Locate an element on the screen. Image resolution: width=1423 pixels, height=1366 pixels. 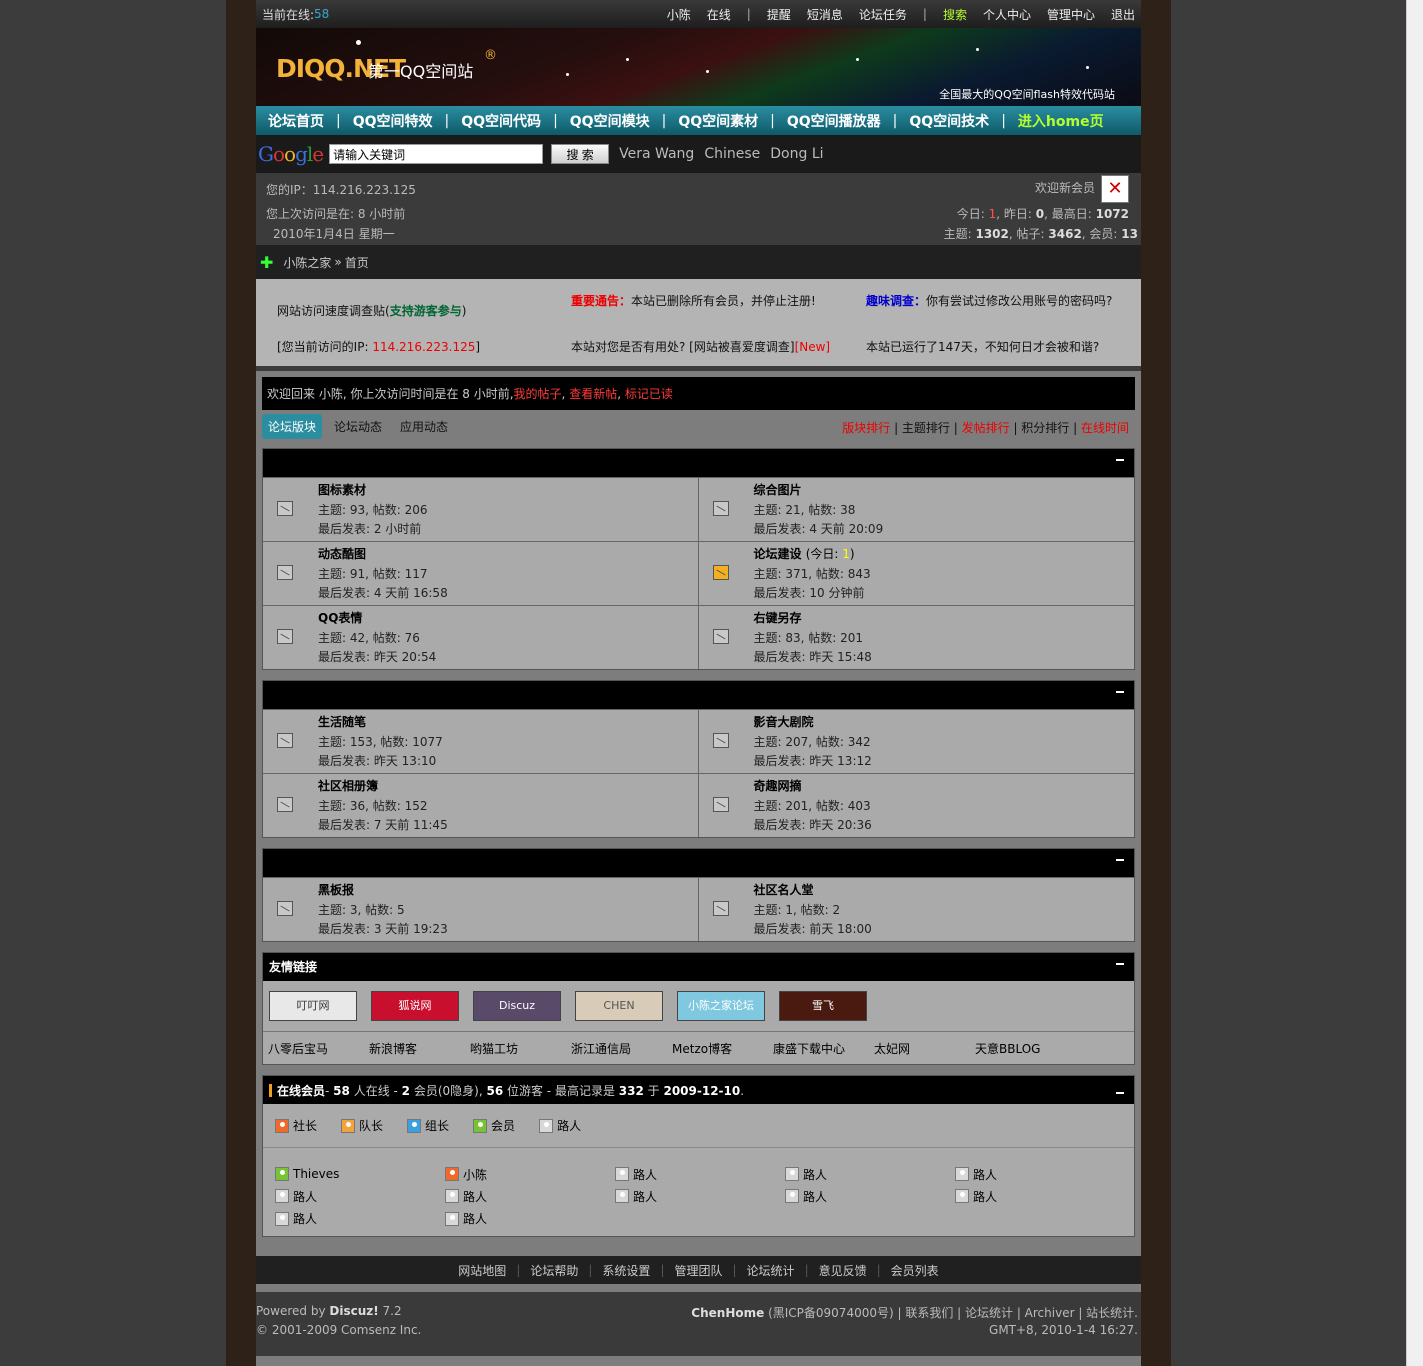
search-link: 搜索 is located at coordinates (955, 14).